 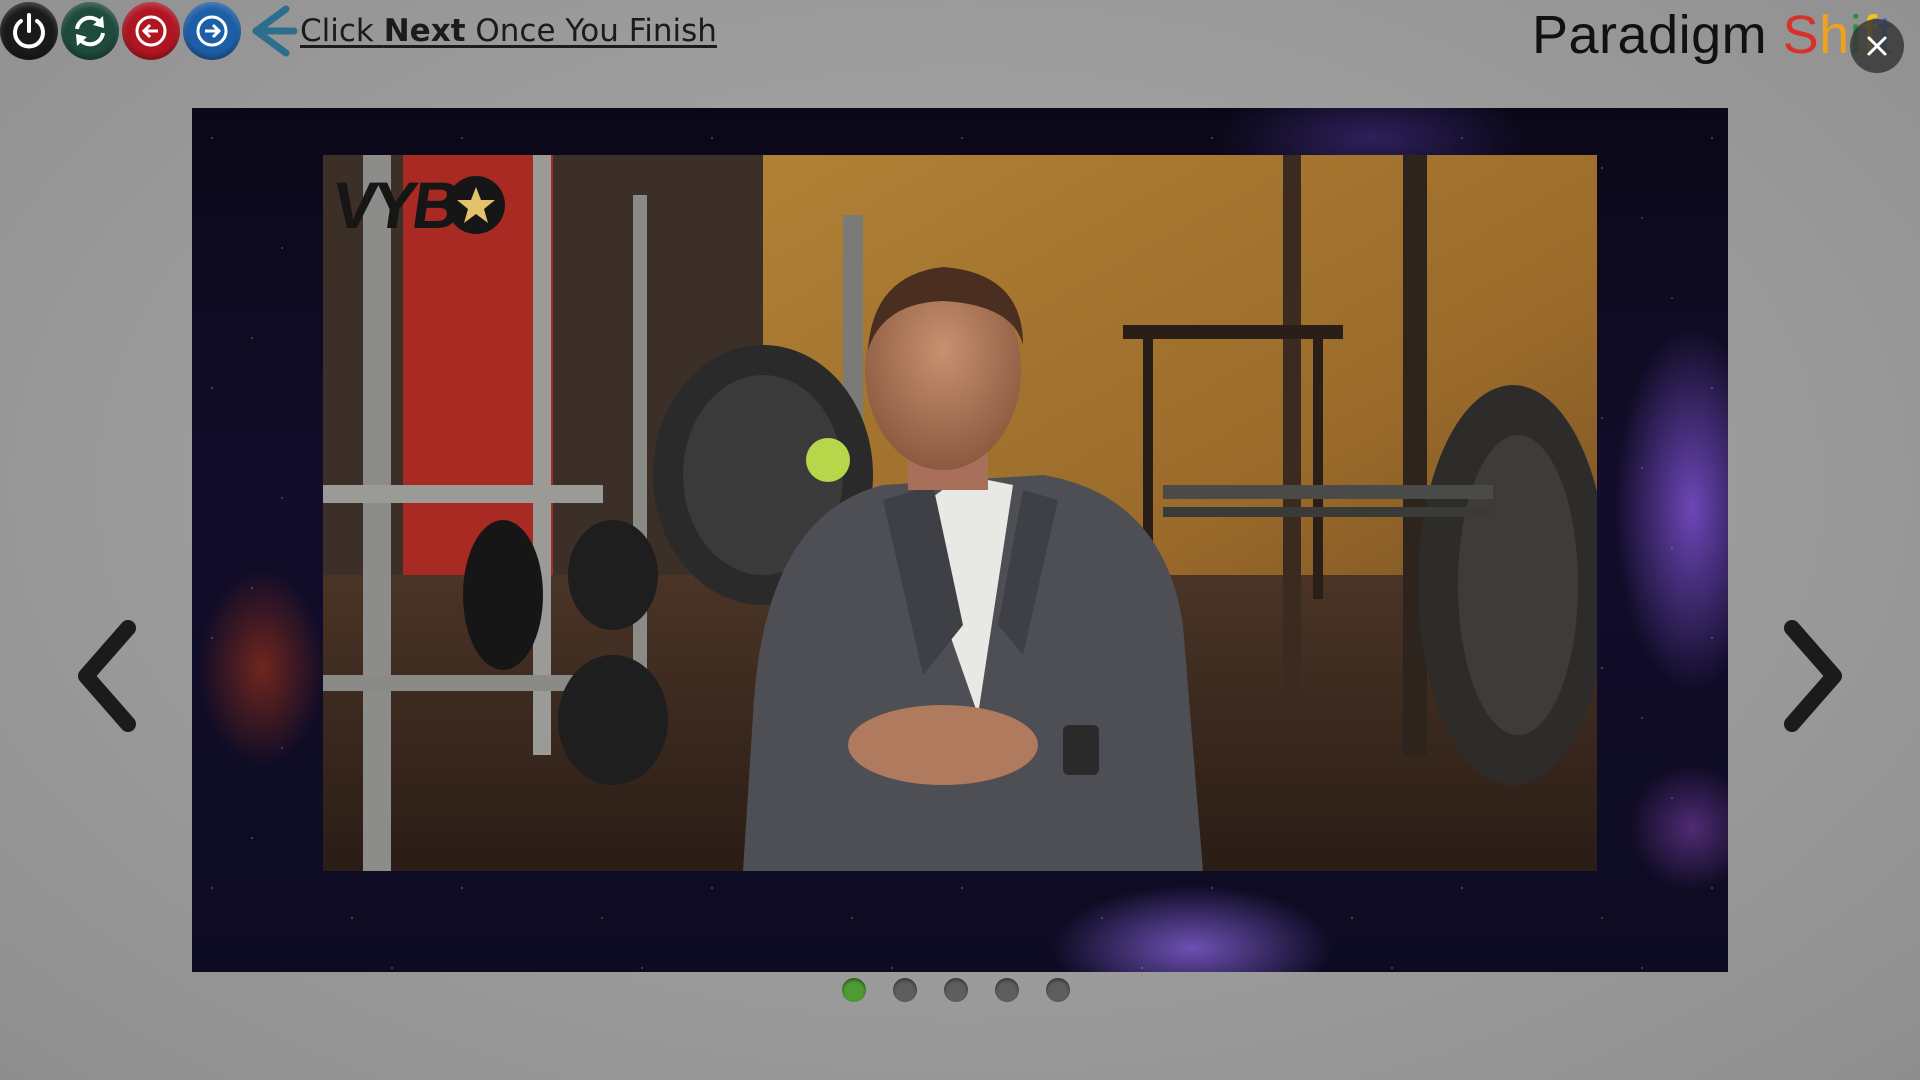 I want to click on chevron-left-icon, so click(x=107, y=676).